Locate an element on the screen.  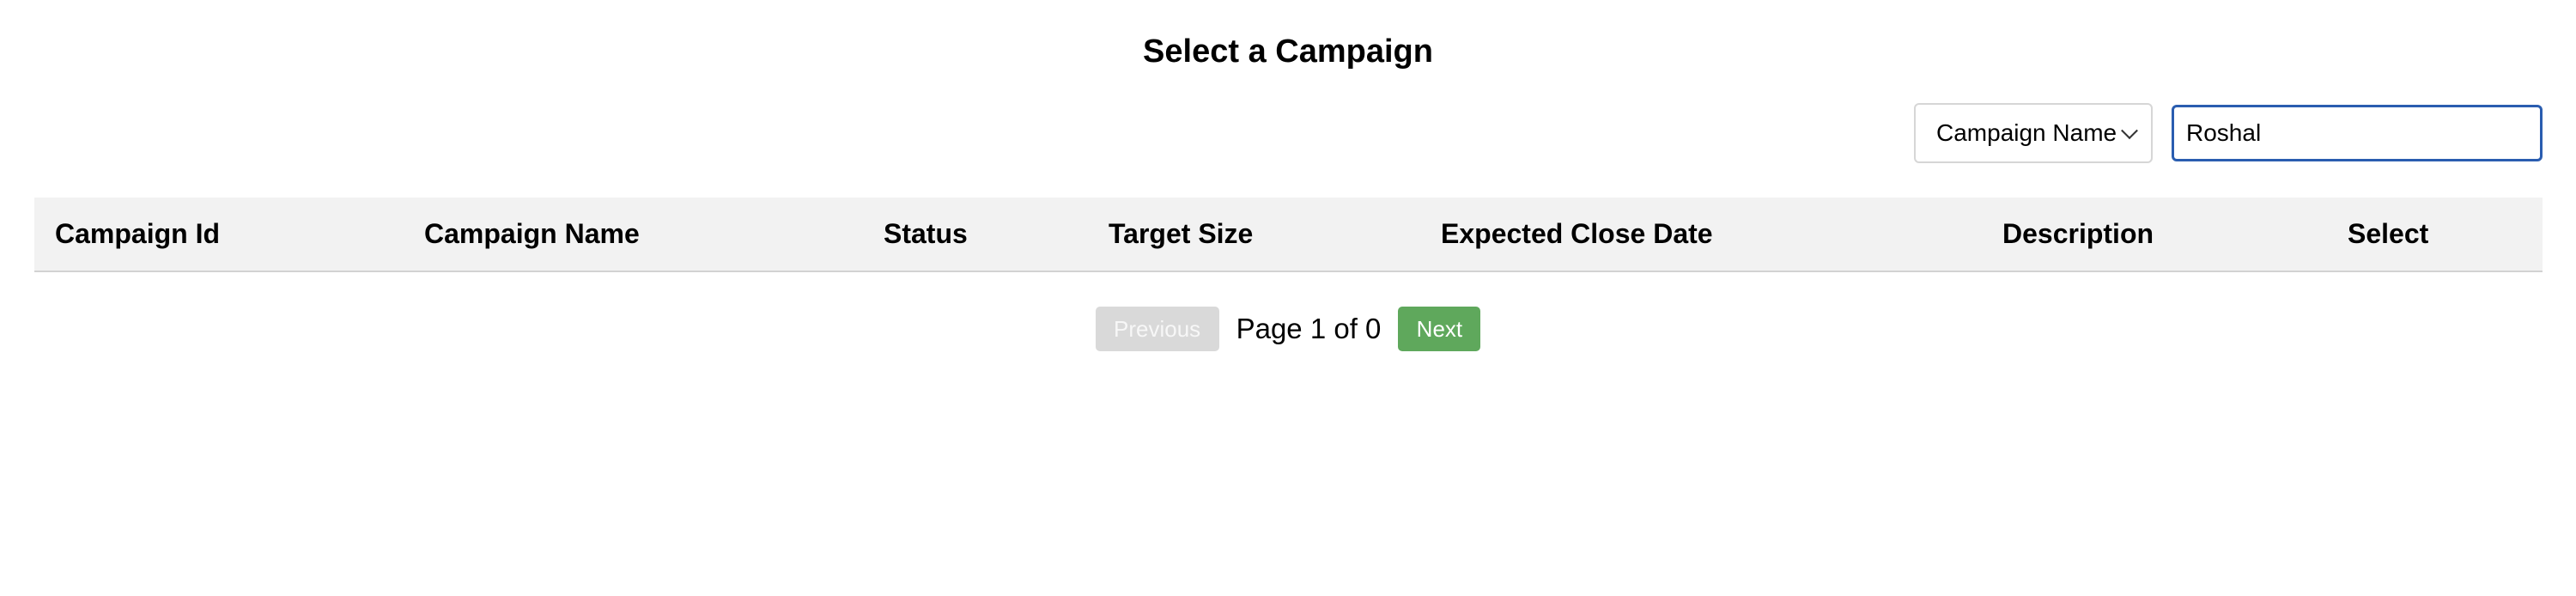
column-header-expected-close-date: Expected Close Date is located at coordinates (1577, 233).